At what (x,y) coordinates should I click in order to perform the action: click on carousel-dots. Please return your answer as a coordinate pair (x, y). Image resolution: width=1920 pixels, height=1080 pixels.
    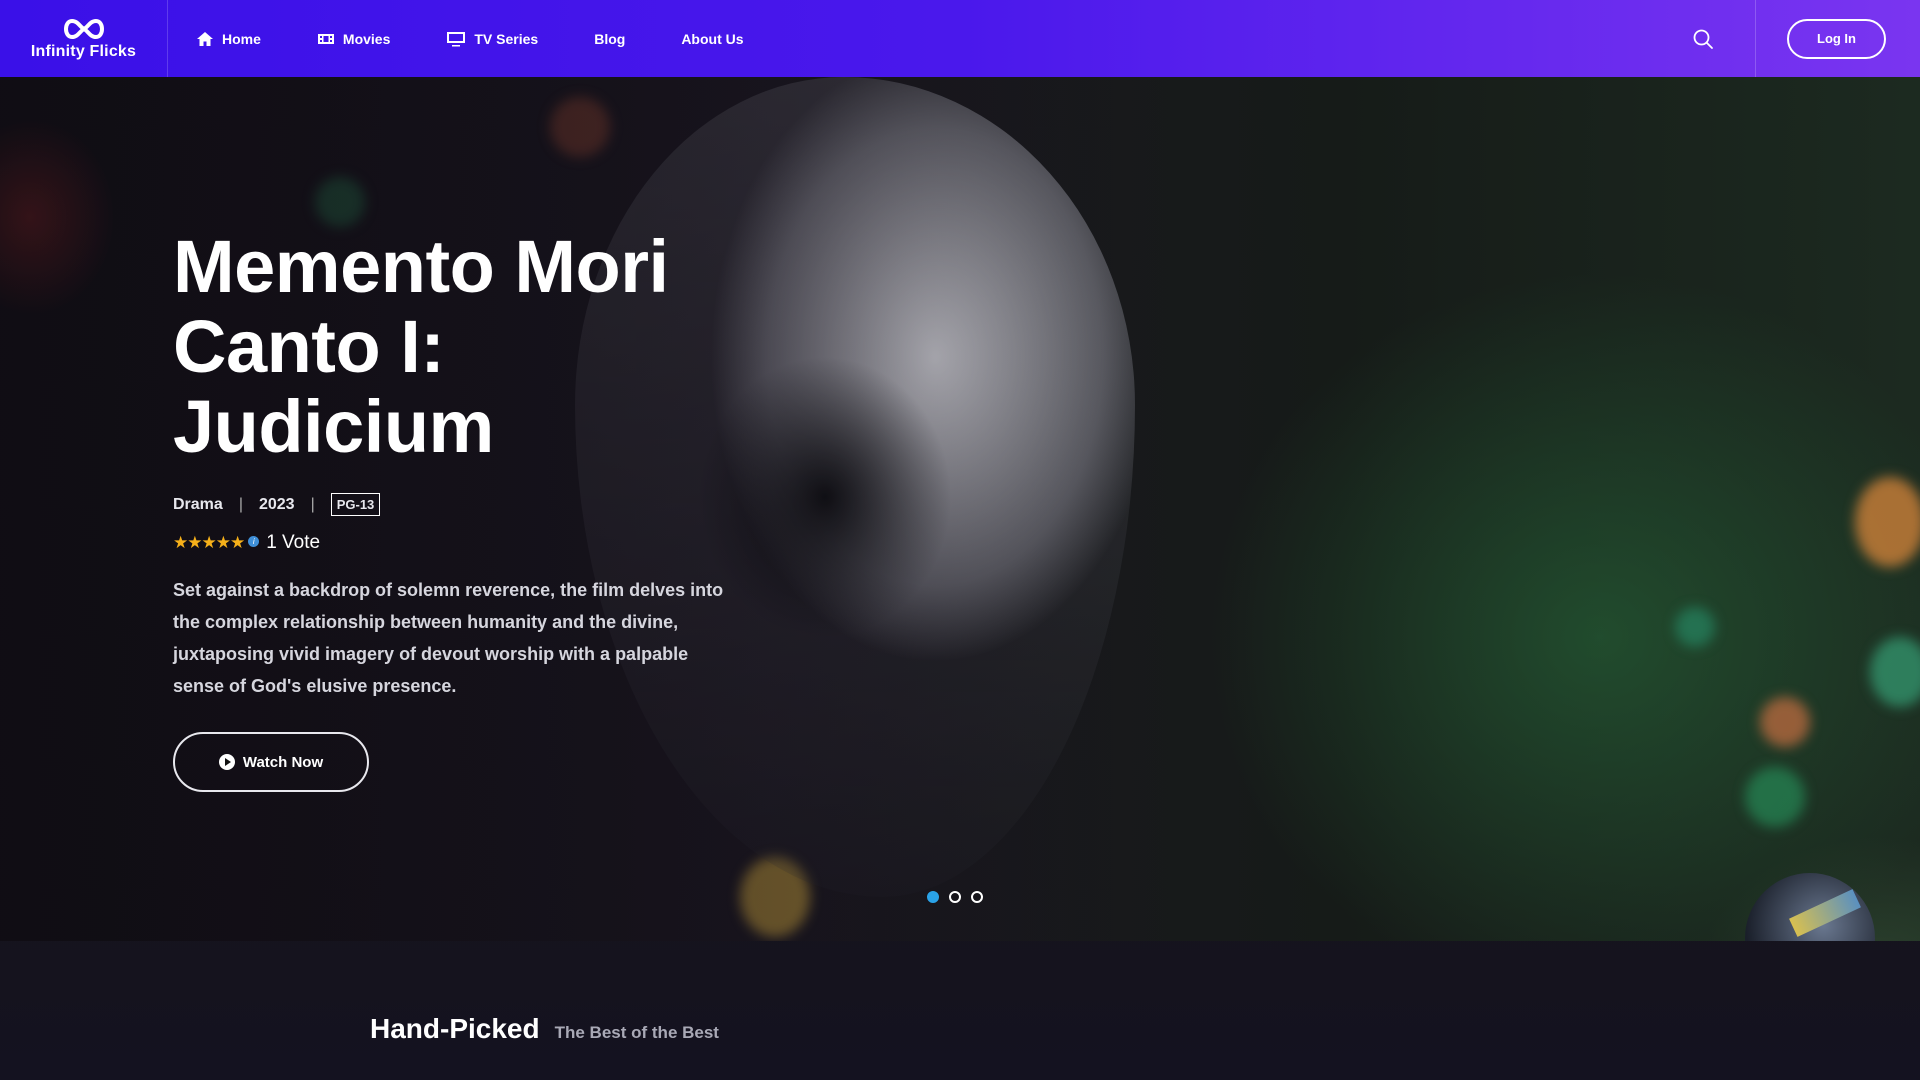
    Looking at the image, I should click on (955, 897).